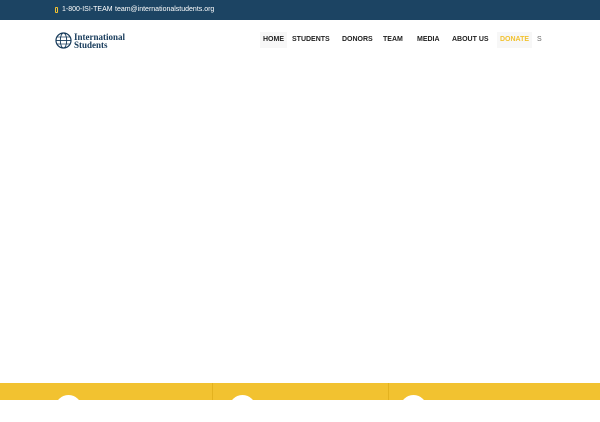 The height and width of the screenshot is (422, 600). What do you see at coordinates (541, 40) in the screenshot?
I see `search-icon: S` at bounding box center [541, 40].